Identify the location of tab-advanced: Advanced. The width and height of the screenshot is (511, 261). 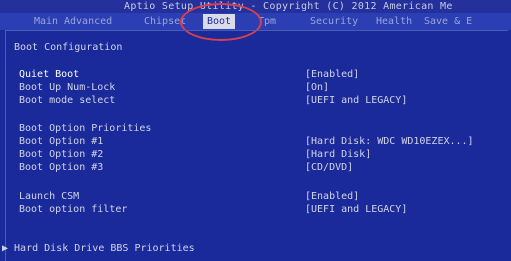
(88, 21).